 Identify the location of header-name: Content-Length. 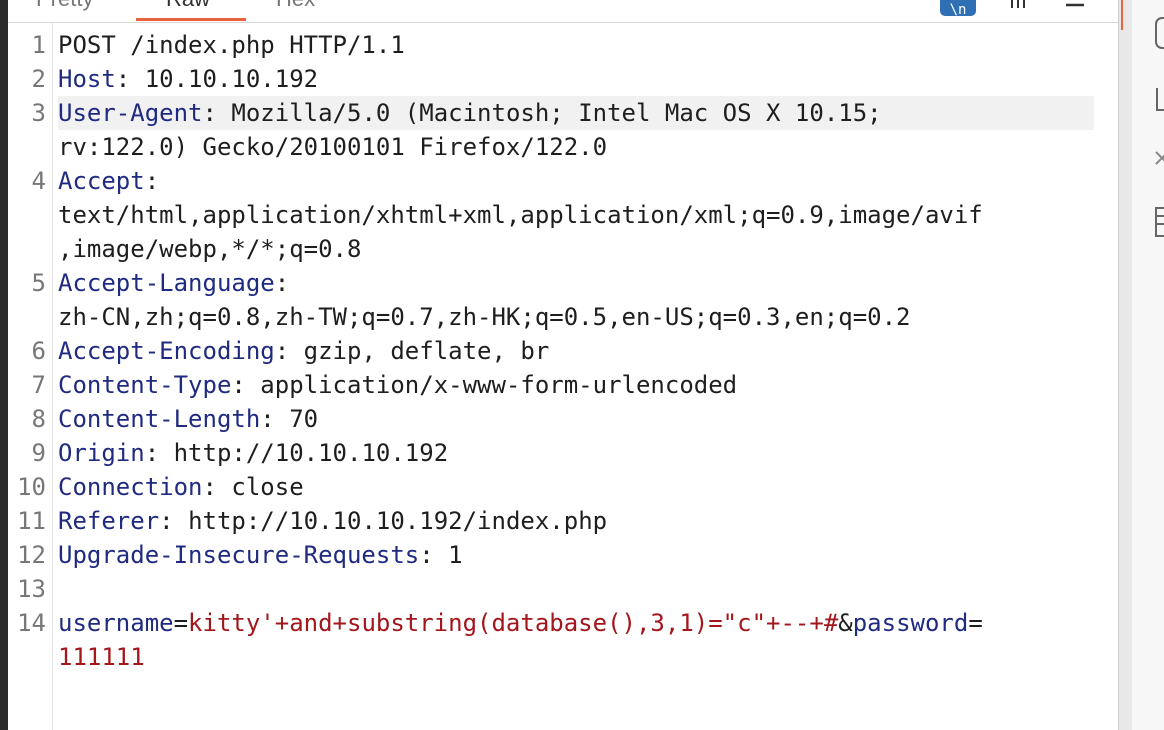
(159, 419).